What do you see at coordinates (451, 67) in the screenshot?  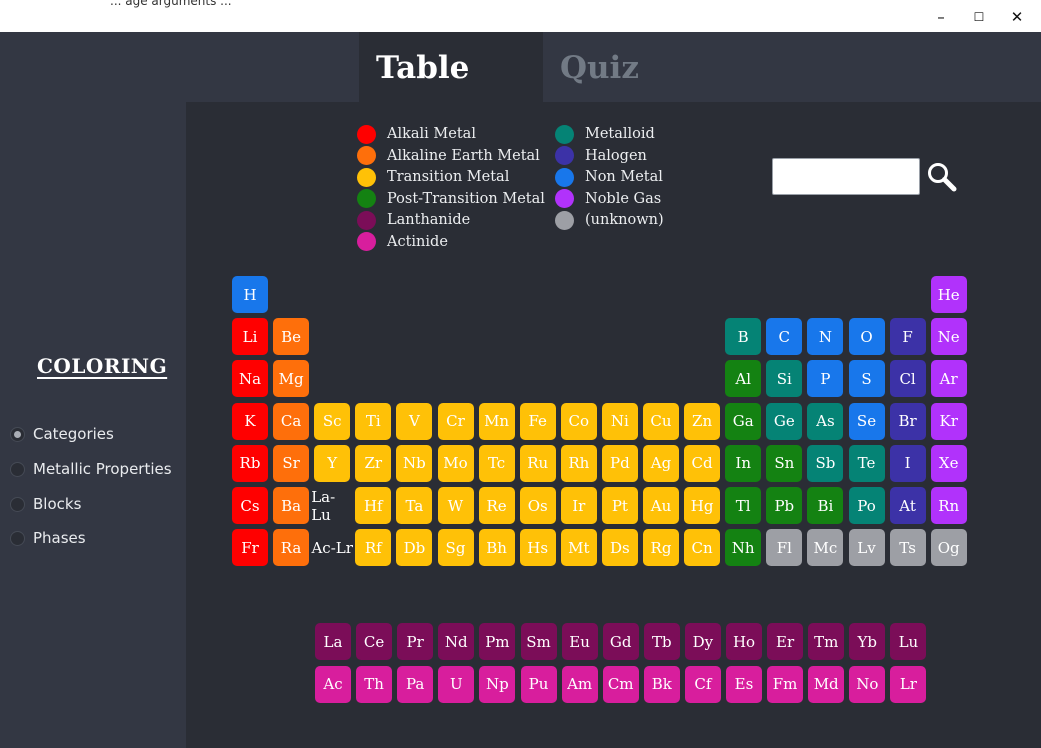 I see `tab-table: Table` at bounding box center [451, 67].